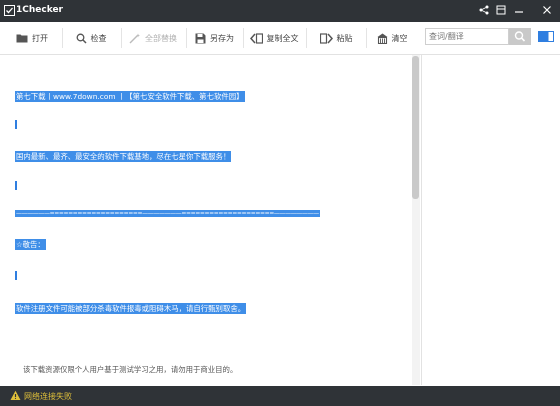 The image size is (560, 406). What do you see at coordinates (15, 395) in the screenshot?
I see `warning-icon` at bounding box center [15, 395].